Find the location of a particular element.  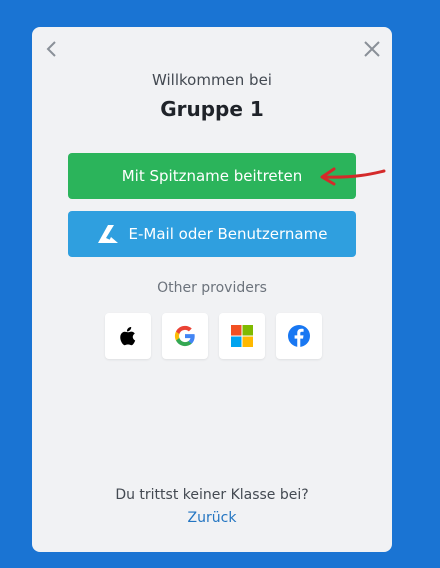

join-with-nickname-button: Mit Spitzname beitreten is located at coordinates (212, 176).